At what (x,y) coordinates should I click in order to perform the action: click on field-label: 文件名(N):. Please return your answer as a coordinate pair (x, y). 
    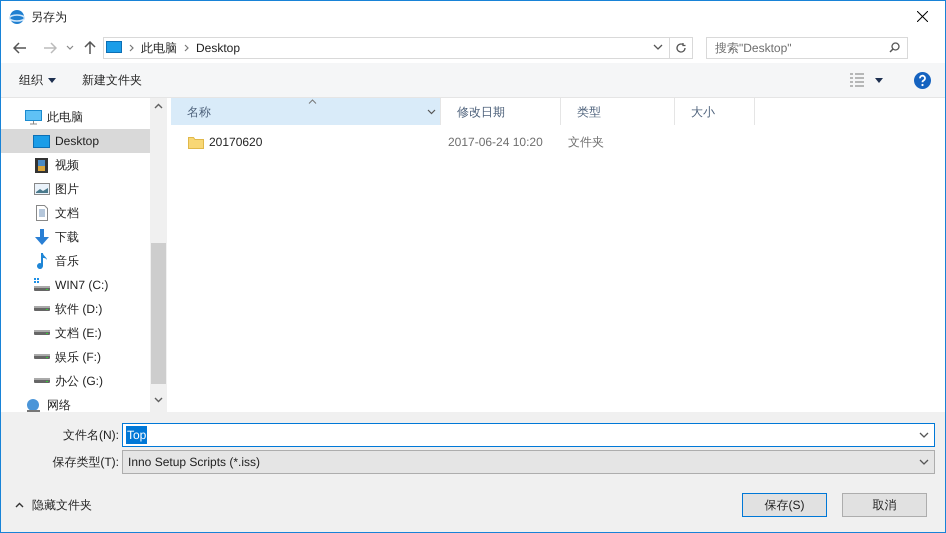
    Looking at the image, I should click on (91, 435).